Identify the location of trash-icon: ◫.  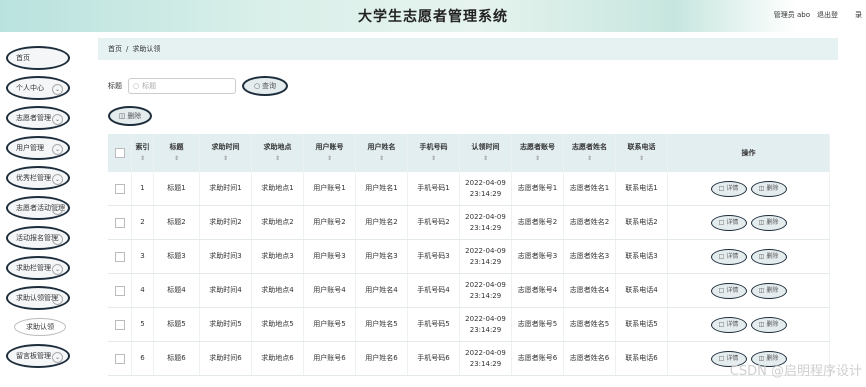
(761, 222).